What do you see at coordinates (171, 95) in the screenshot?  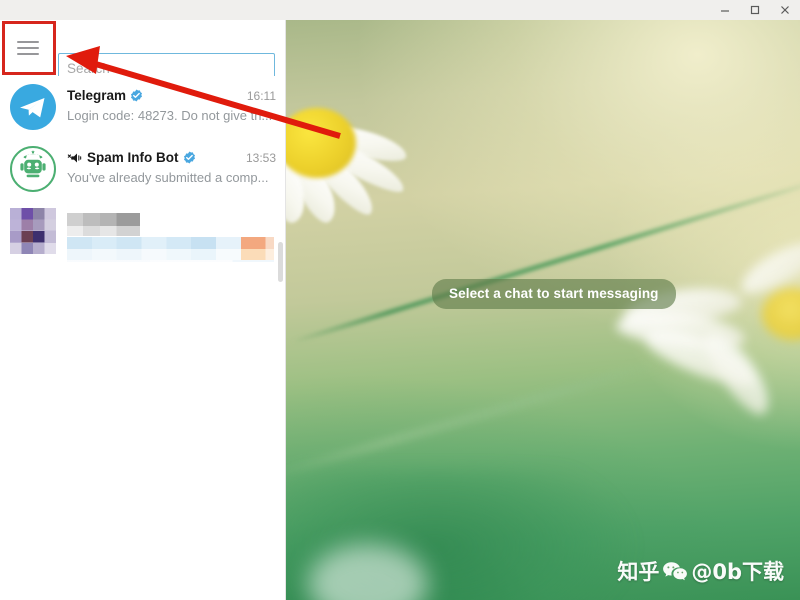 I see `chat-item-header: Telegram 16:11` at bounding box center [171, 95].